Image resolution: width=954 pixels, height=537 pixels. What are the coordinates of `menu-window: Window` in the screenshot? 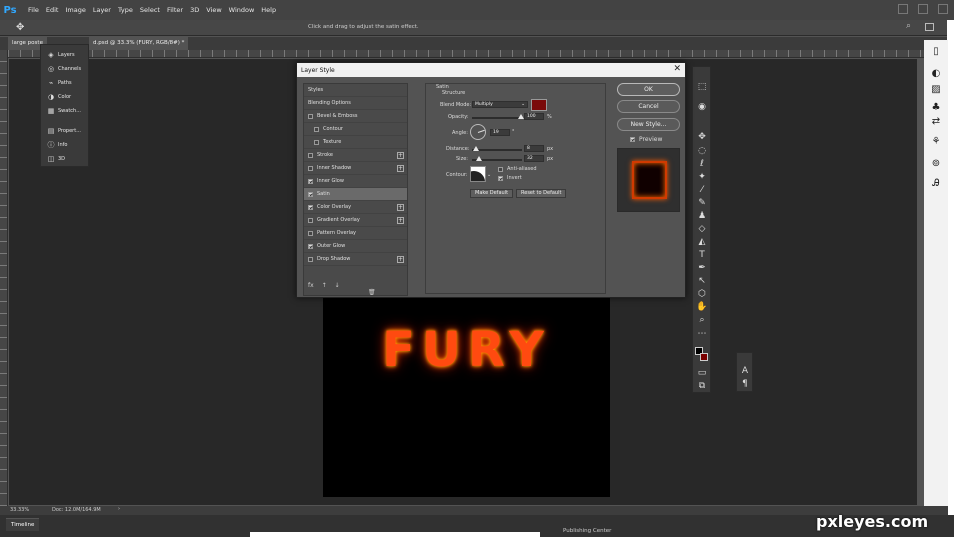 It's located at (242, 10).